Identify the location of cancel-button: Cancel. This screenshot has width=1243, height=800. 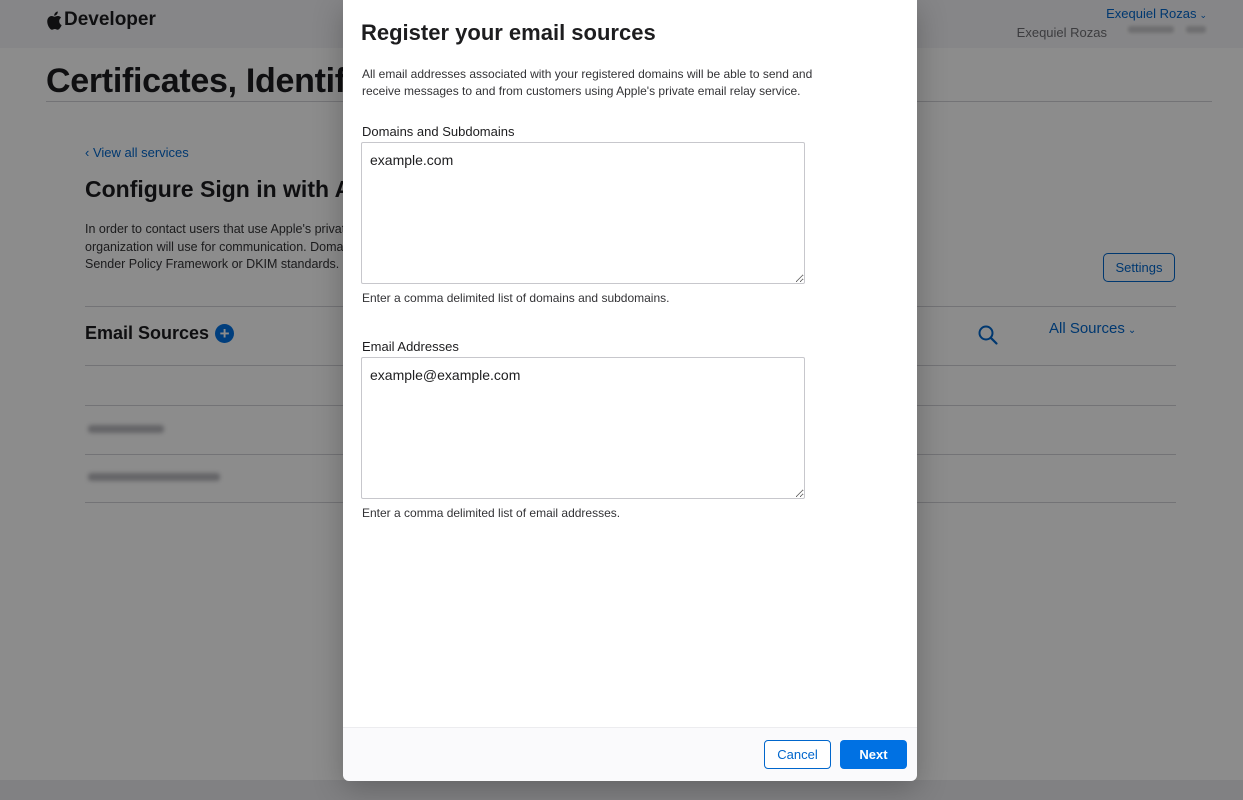
(797, 754).